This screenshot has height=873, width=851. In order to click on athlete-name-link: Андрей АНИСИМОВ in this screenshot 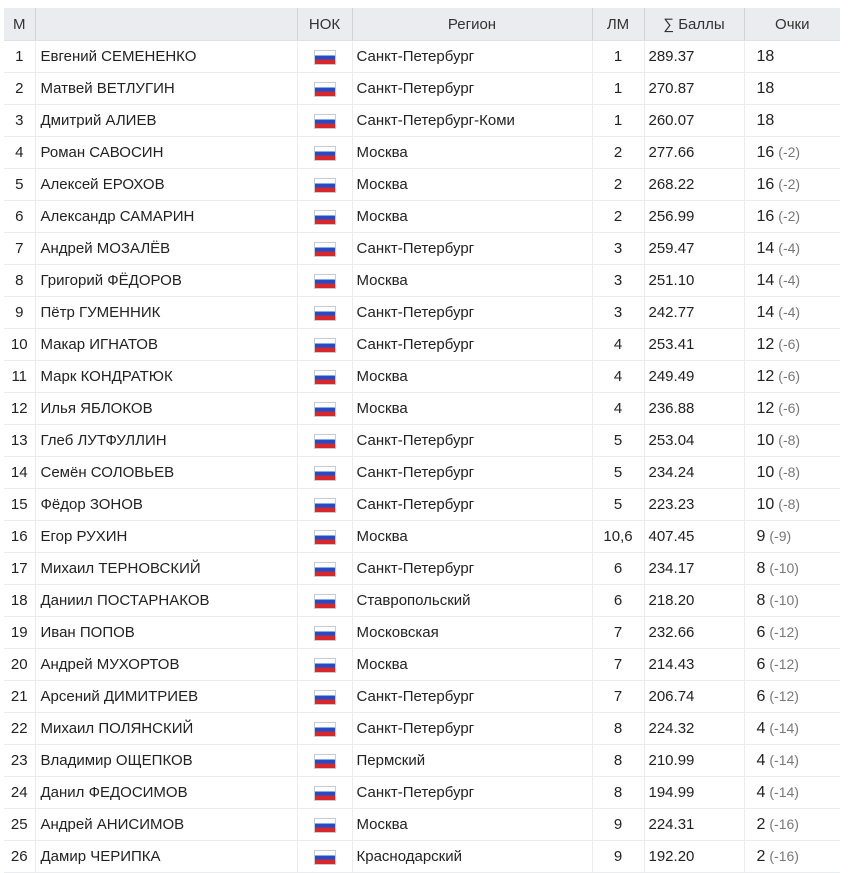, I will do `click(165, 824)`.